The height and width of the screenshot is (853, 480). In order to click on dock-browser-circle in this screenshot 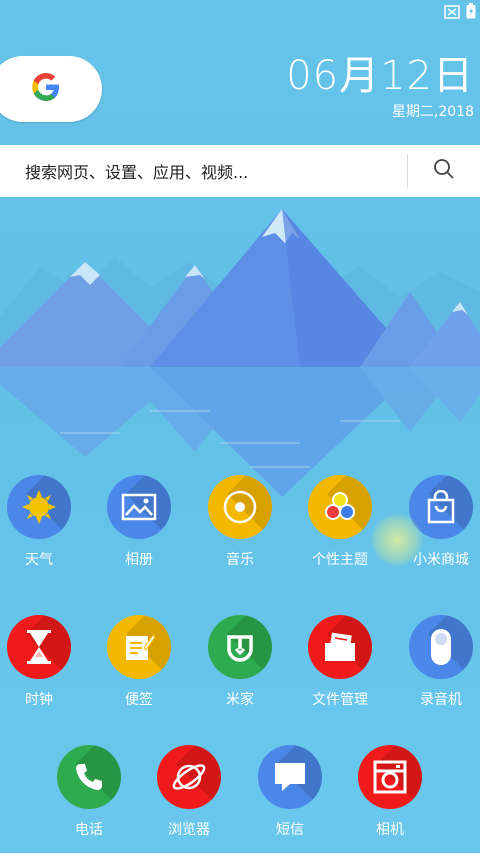, I will do `click(189, 777)`.